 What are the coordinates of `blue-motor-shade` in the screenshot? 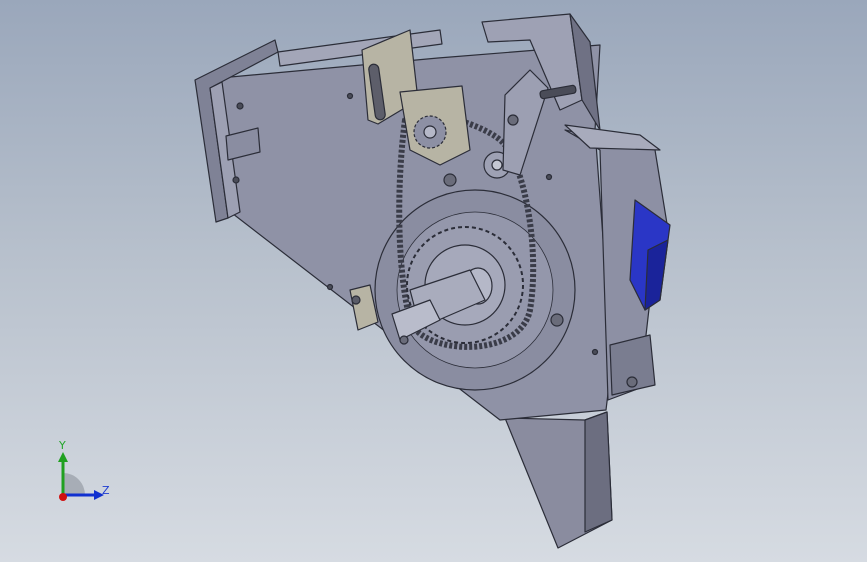 It's located at (656, 275).